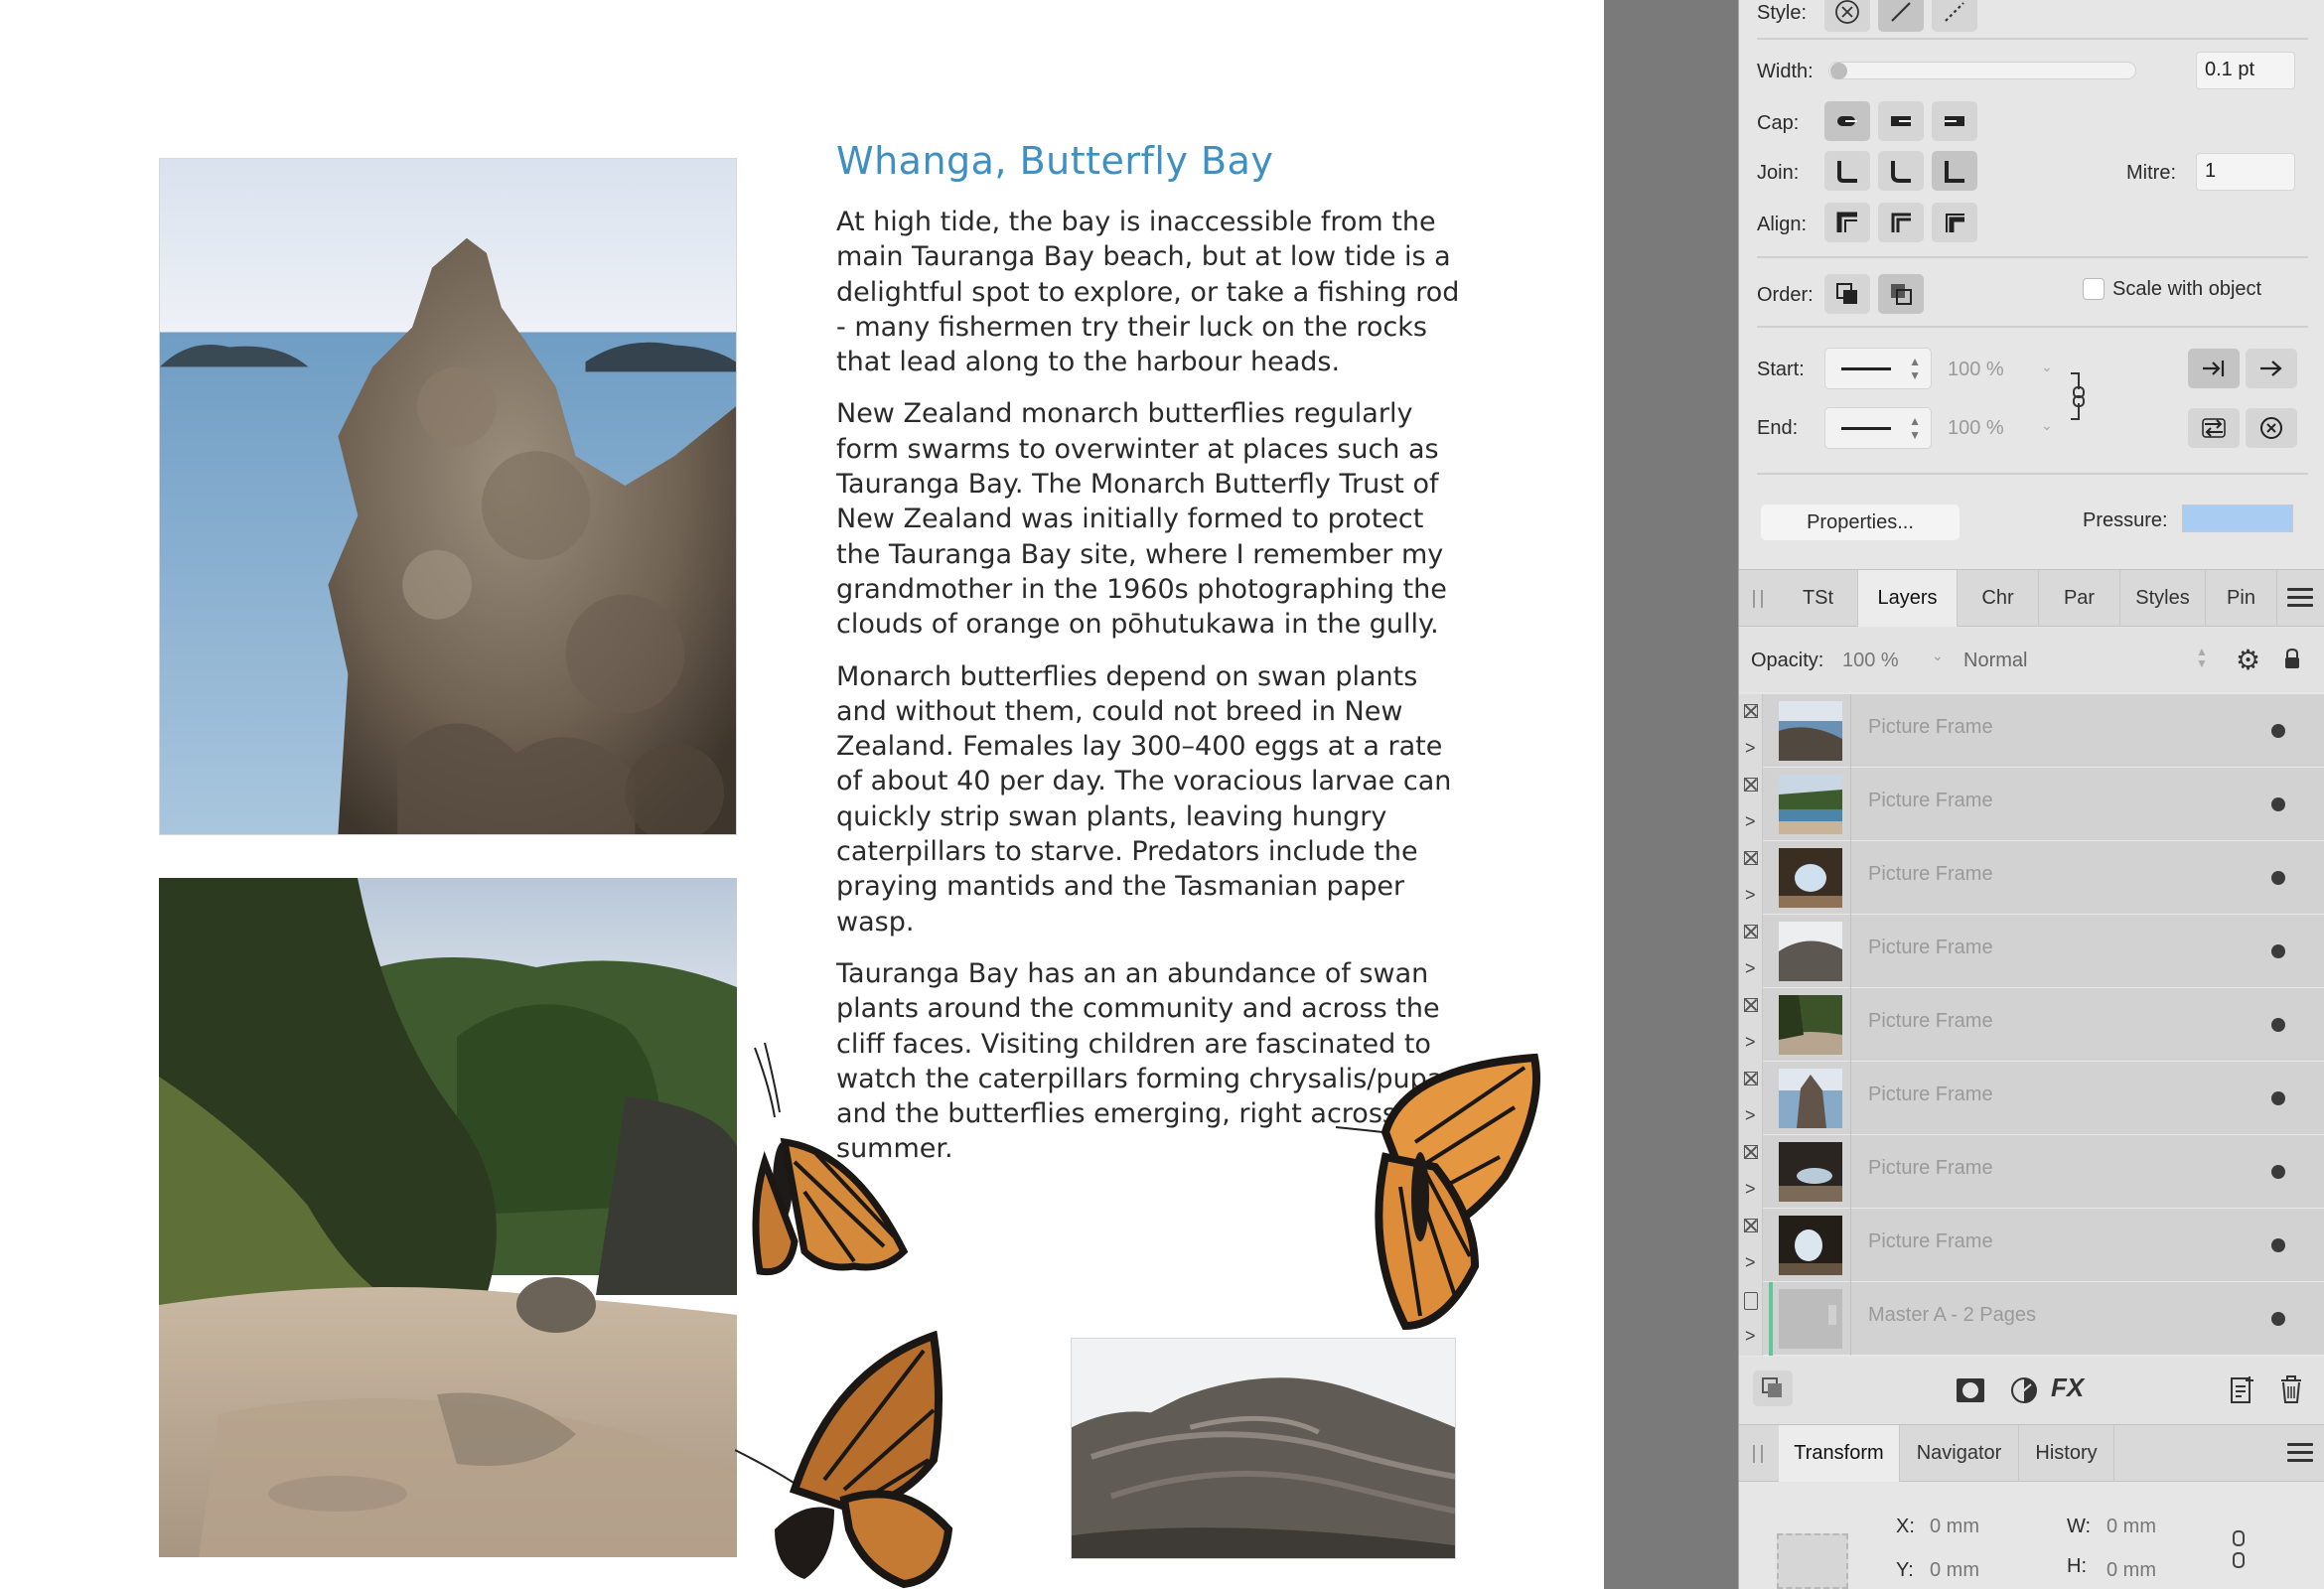 The image size is (2324, 1589). Describe the element at coordinates (2094, 289) in the screenshot. I see `scale-with-object-checkbox` at that location.